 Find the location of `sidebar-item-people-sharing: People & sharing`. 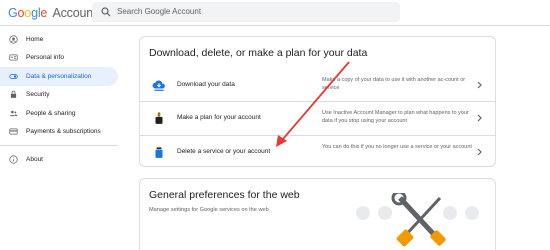

sidebar-item-people-sharing: People & sharing is located at coordinates (59, 113).